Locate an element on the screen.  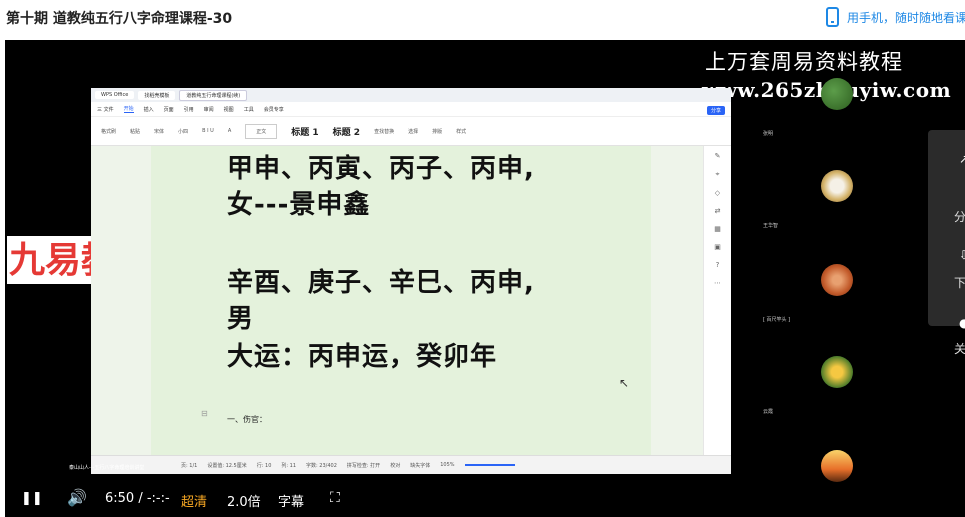
status-spellcheck: 拼写检查: 打开 is located at coordinates (363, 465).